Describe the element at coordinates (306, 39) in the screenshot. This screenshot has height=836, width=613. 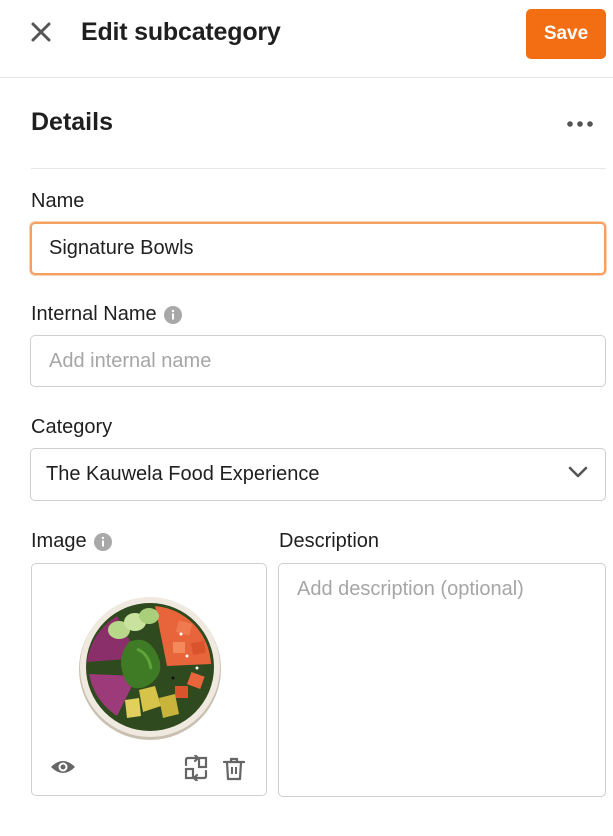
I see `header: Edit subcategory Save` at that location.